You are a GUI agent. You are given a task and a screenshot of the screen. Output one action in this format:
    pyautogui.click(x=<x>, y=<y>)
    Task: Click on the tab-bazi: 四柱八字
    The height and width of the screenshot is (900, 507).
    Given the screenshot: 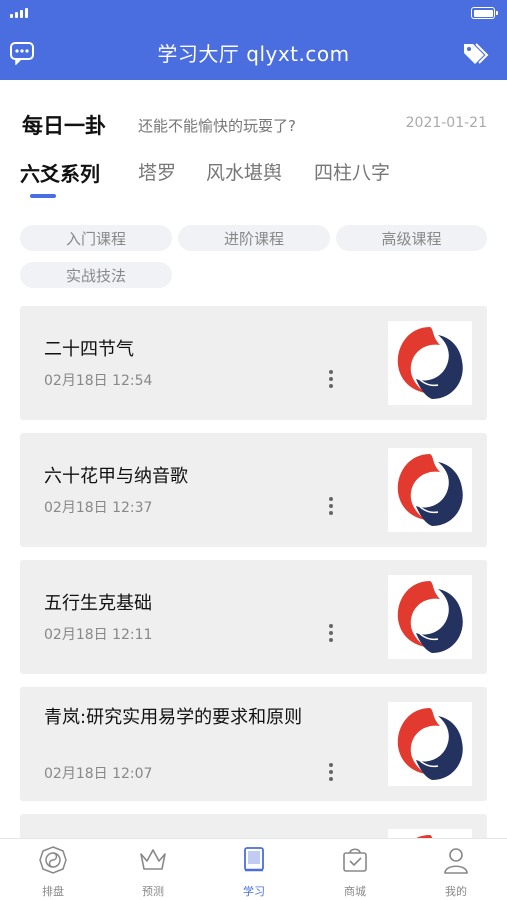 What is the action you would take?
    pyautogui.click(x=352, y=171)
    